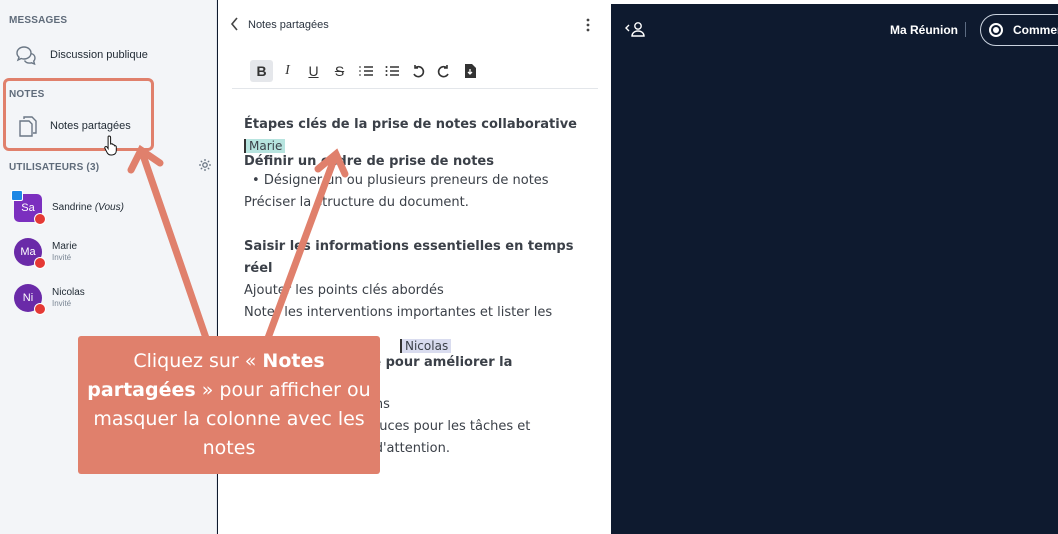  What do you see at coordinates (635, 29) in the screenshot?
I see `toggle-user-list-icon` at bounding box center [635, 29].